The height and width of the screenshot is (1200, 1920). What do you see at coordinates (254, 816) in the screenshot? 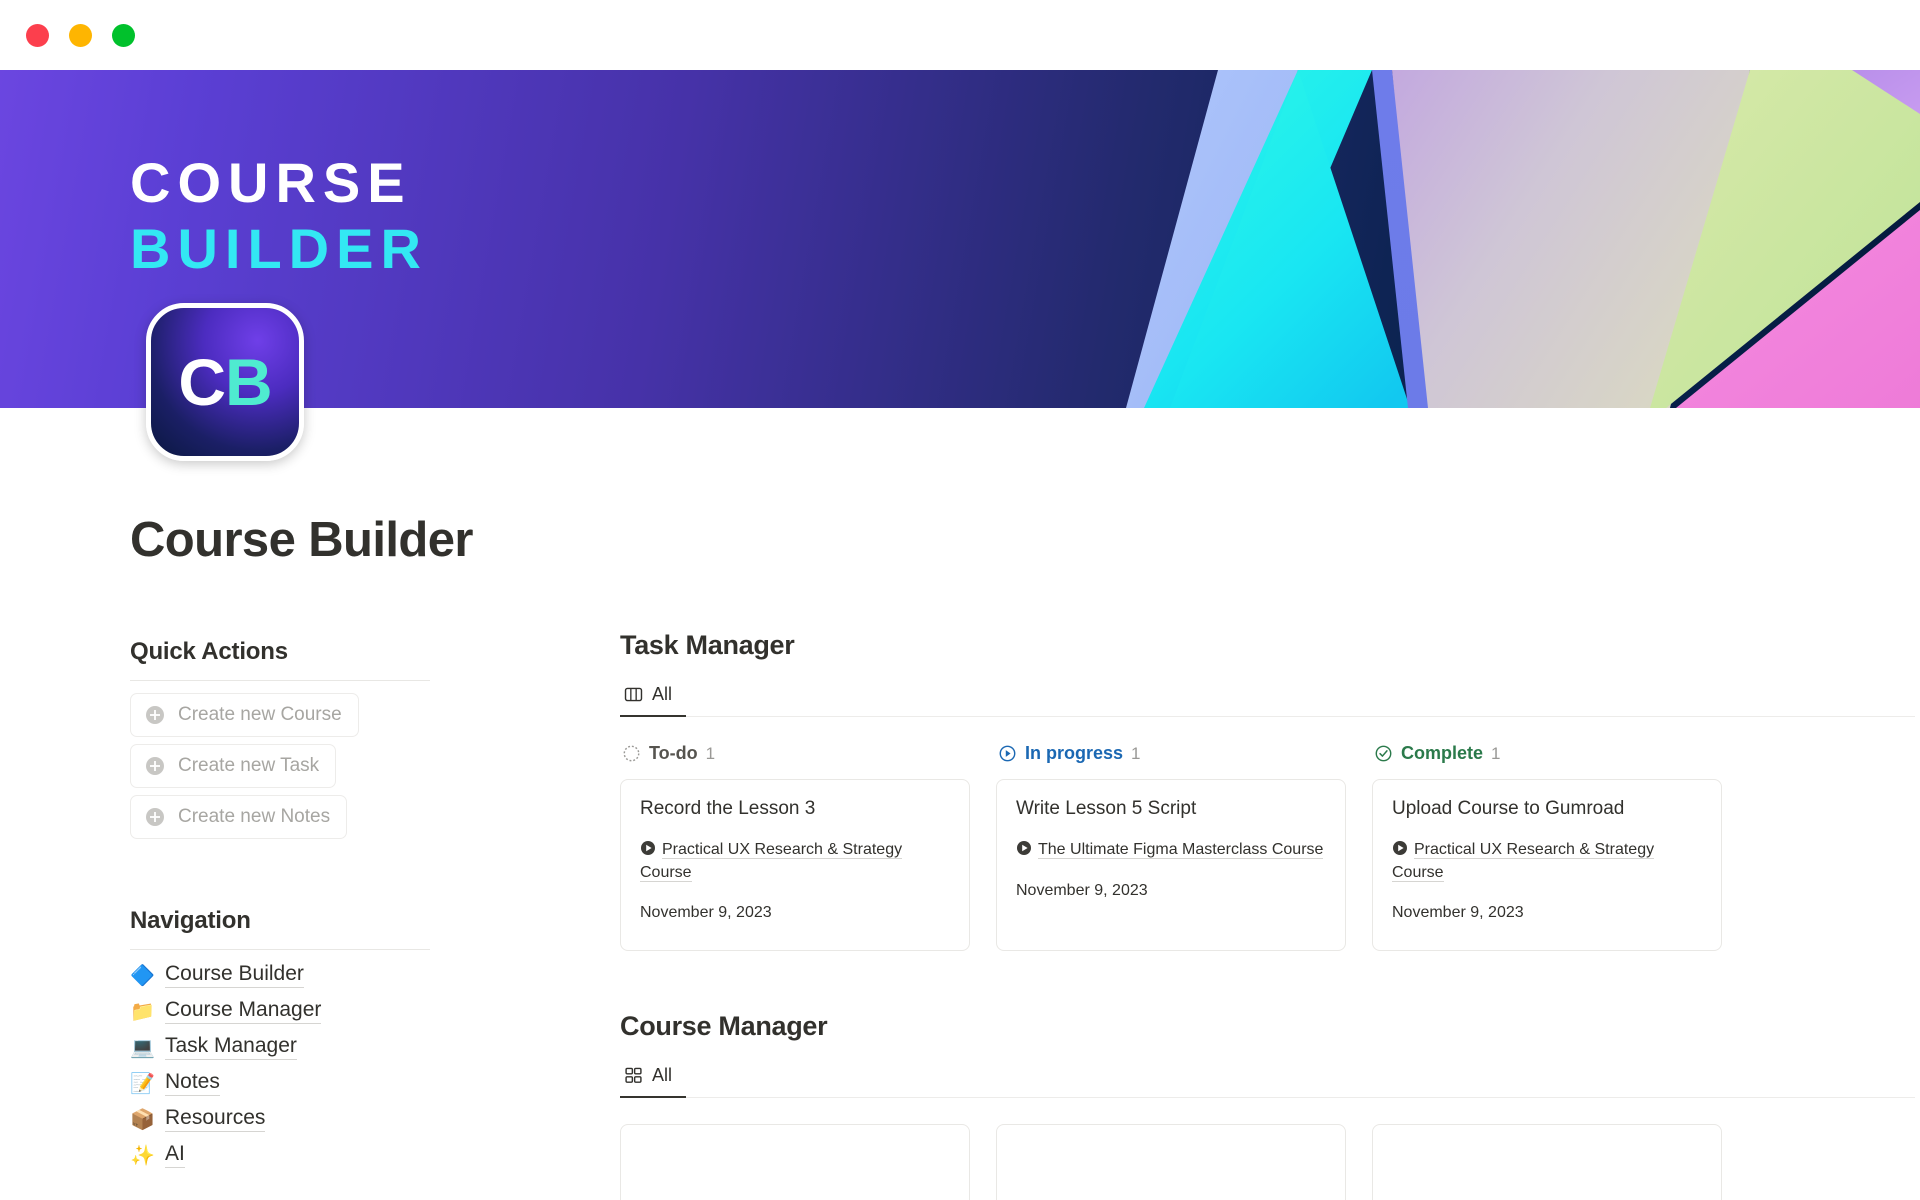
I see `create-new-notes-label: Create new Notes` at bounding box center [254, 816].